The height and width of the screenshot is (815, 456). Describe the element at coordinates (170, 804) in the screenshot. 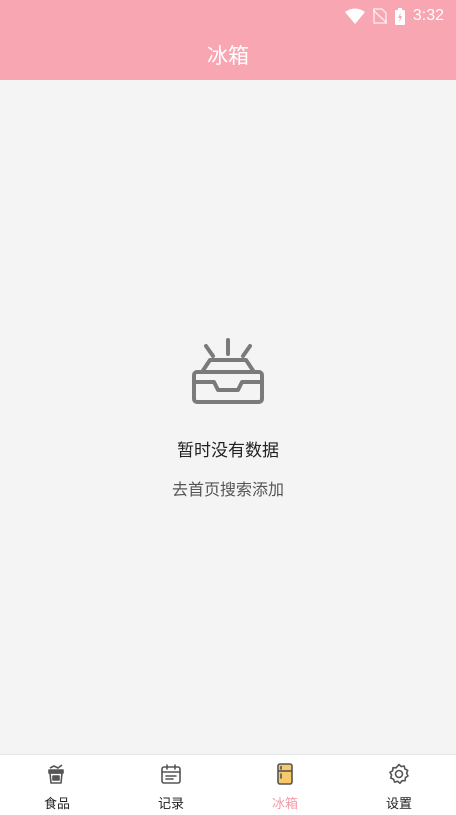

I see `tab-records-label: 记录` at that location.